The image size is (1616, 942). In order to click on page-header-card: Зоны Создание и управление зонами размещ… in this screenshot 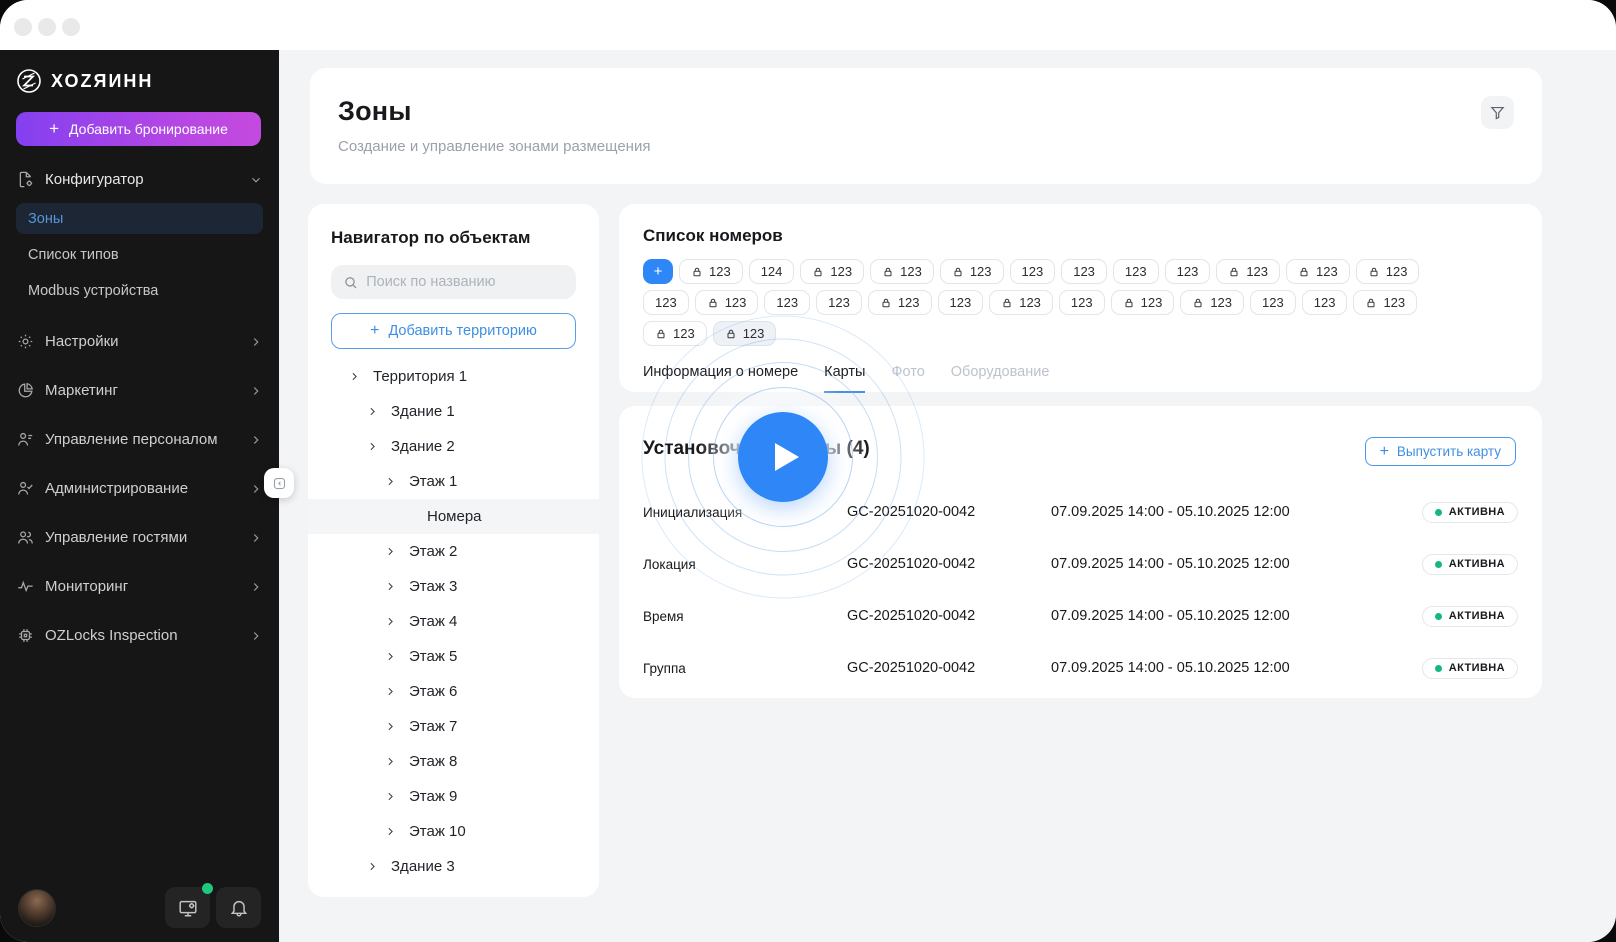, I will do `click(926, 126)`.